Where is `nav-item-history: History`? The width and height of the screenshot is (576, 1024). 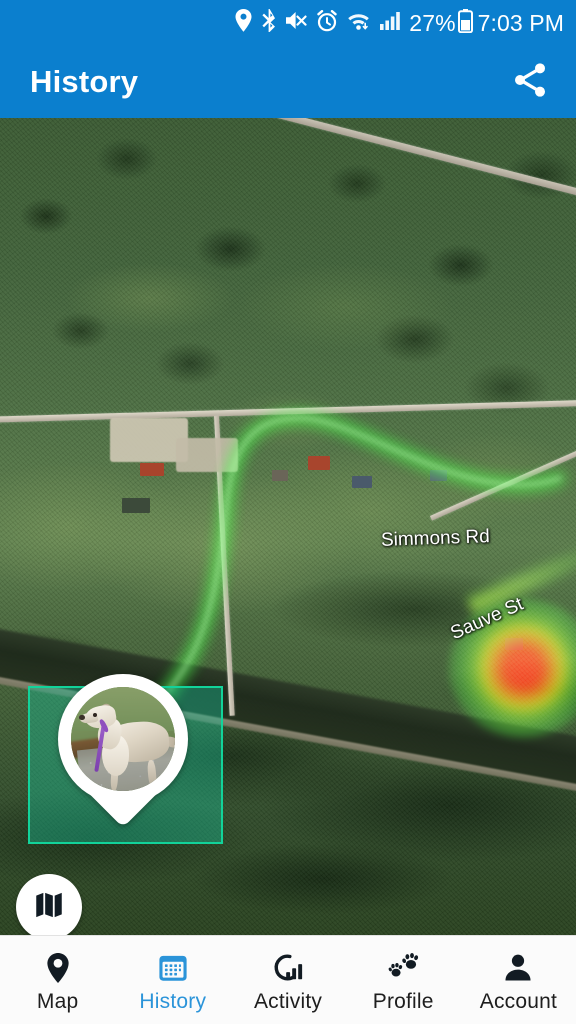
nav-item-history: History is located at coordinates (172, 980).